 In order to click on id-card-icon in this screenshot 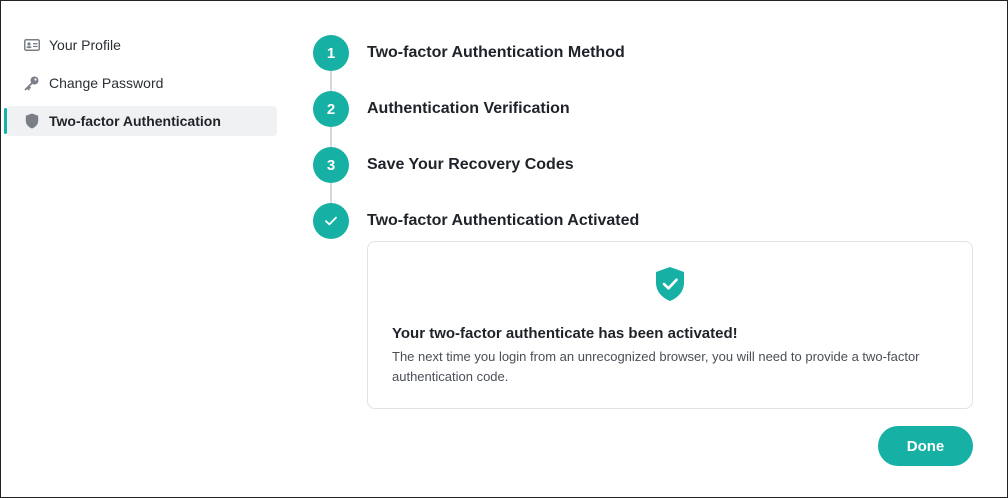, I will do `click(32, 45)`.